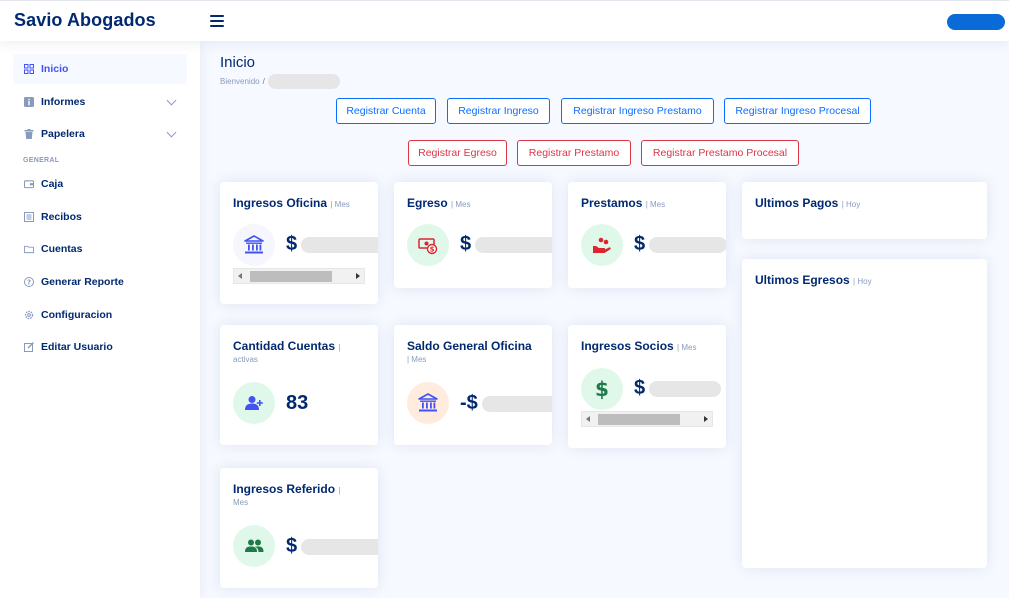  I want to click on edit-icon, so click(29, 347).